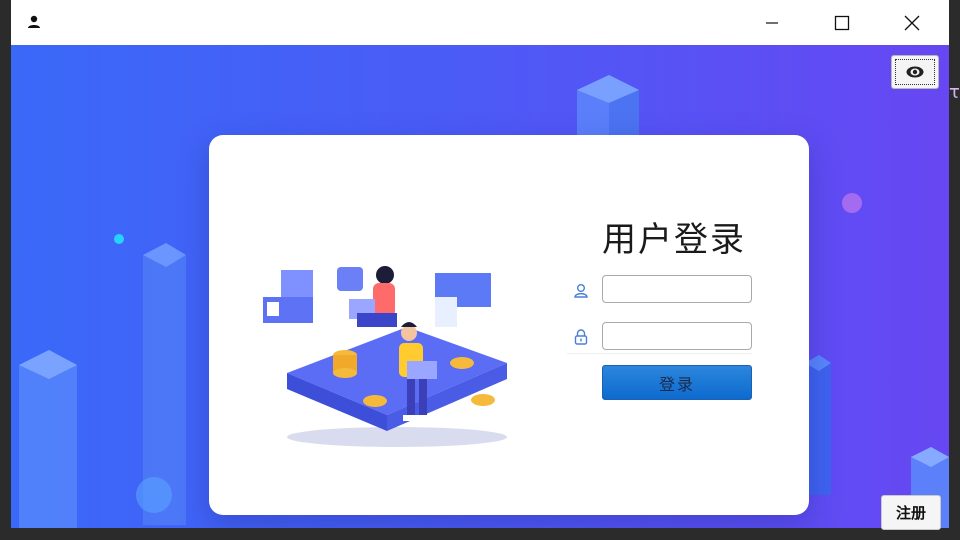  I want to click on divider, so click(659, 353).